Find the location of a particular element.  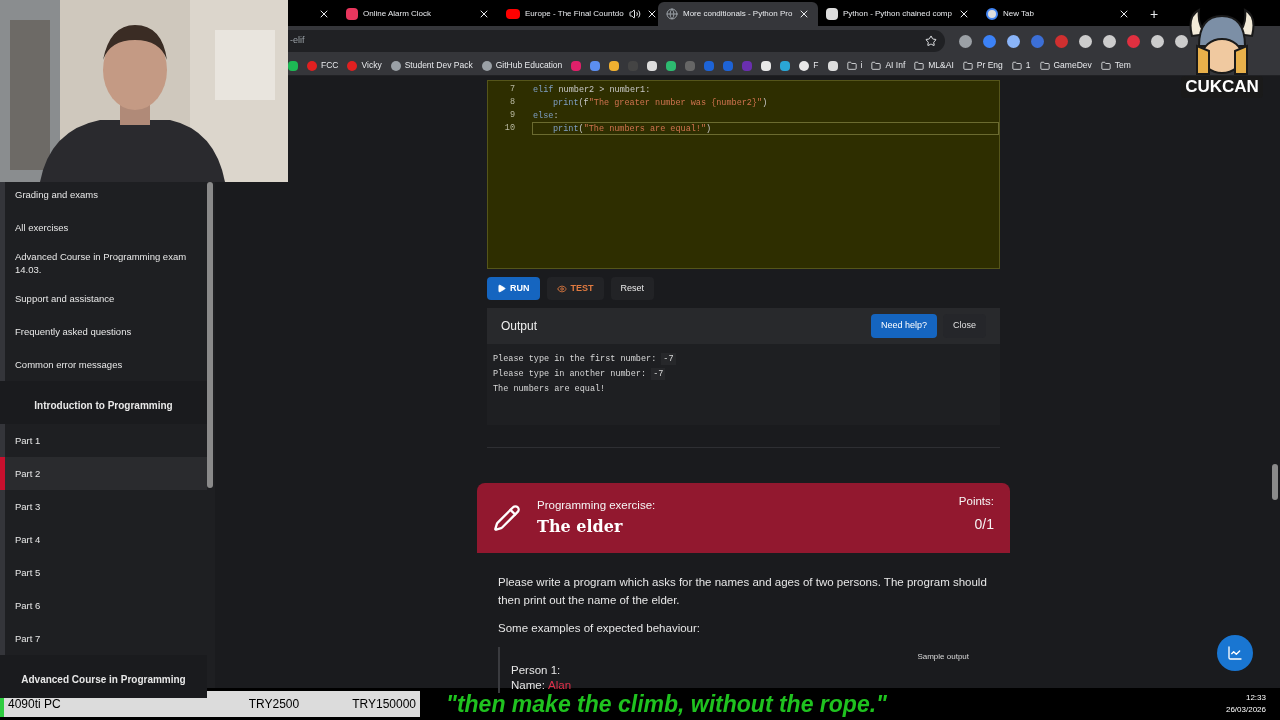

tab-title: Python - Python chained comp is located at coordinates (898, 14).